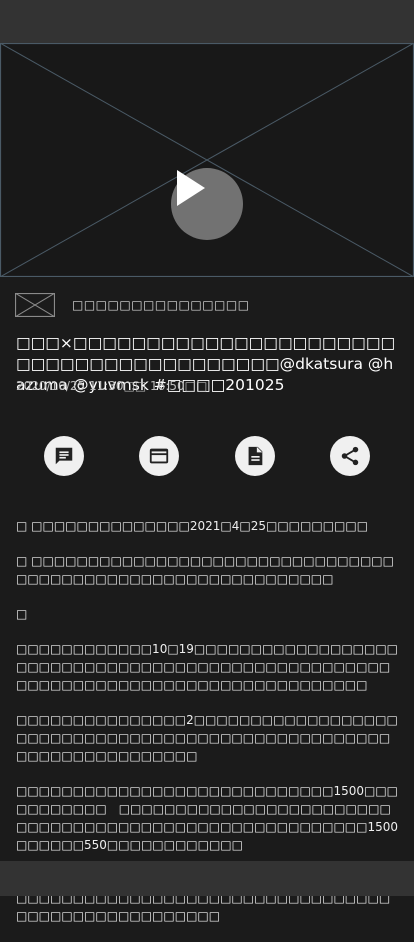  I want to click on action-bar, so click(207, 456).